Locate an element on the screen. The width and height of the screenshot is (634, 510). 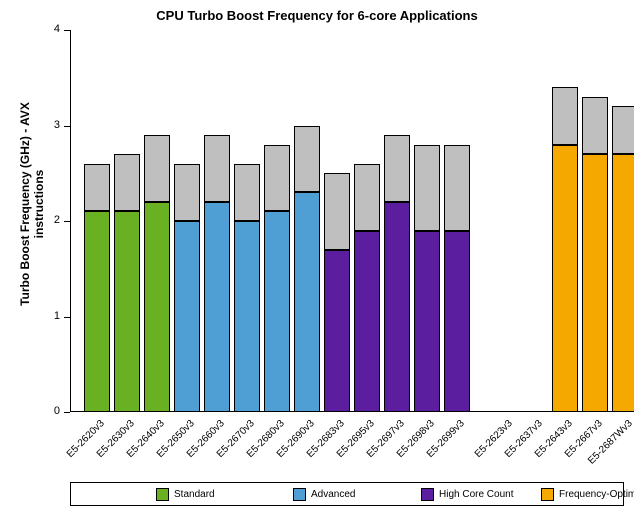
legend-item: Standard is located at coordinates (185, 494).